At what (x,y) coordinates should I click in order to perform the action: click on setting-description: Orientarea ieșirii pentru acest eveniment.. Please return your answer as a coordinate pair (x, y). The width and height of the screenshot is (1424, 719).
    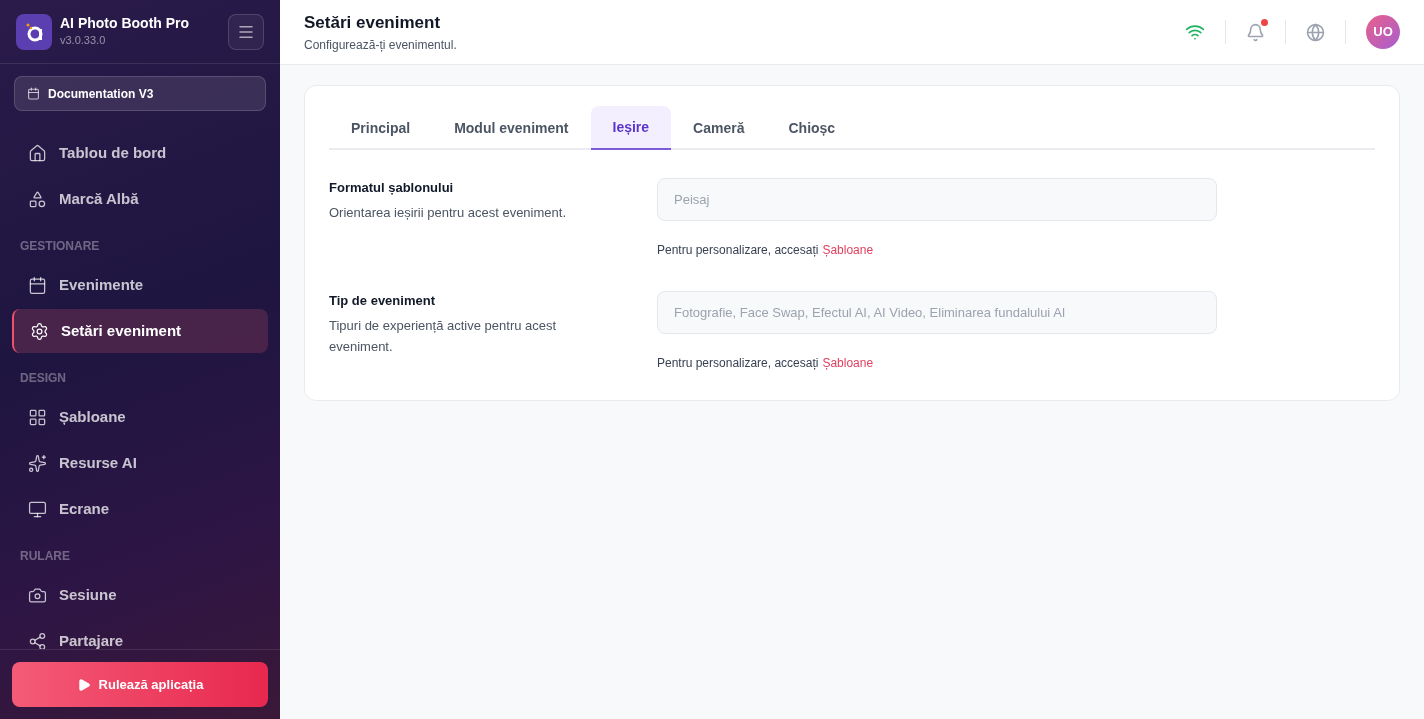
    Looking at the image, I should click on (448, 212).